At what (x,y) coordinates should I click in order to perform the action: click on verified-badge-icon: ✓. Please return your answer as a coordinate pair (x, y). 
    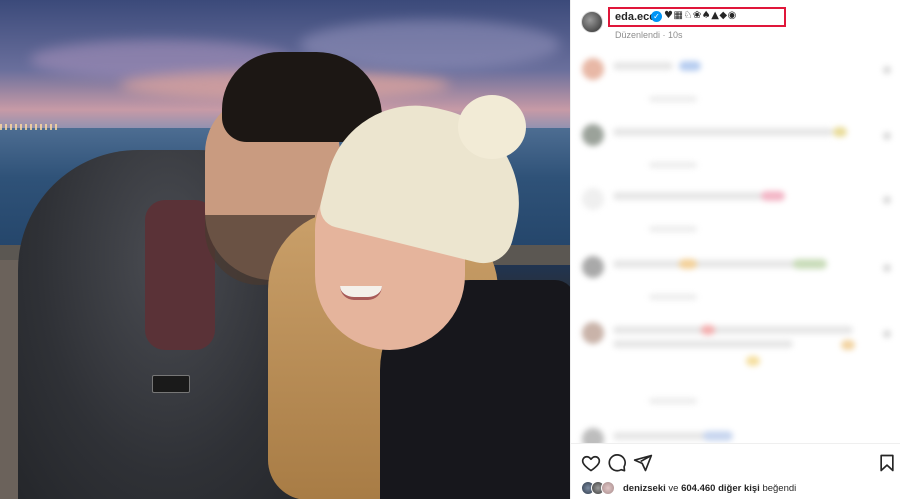
    Looking at the image, I should click on (656, 16).